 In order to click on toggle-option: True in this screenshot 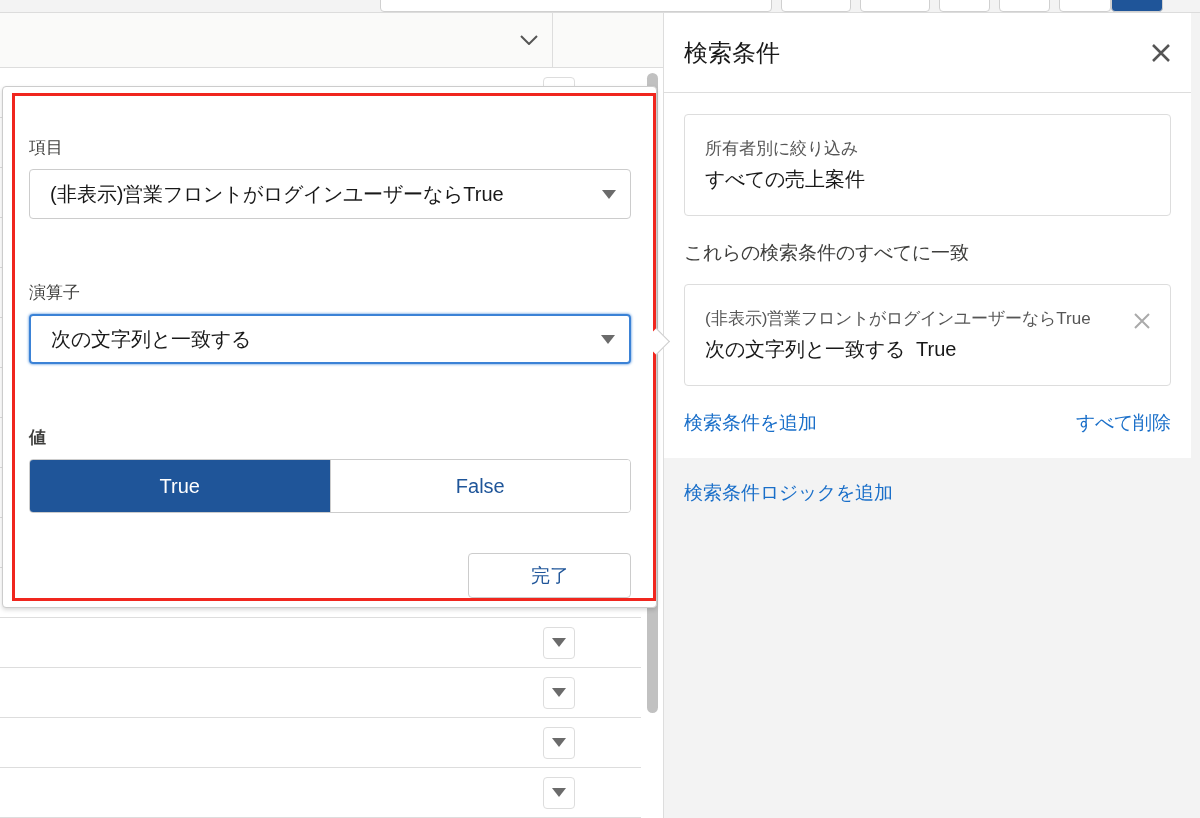, I will do `click(180, 486)`.